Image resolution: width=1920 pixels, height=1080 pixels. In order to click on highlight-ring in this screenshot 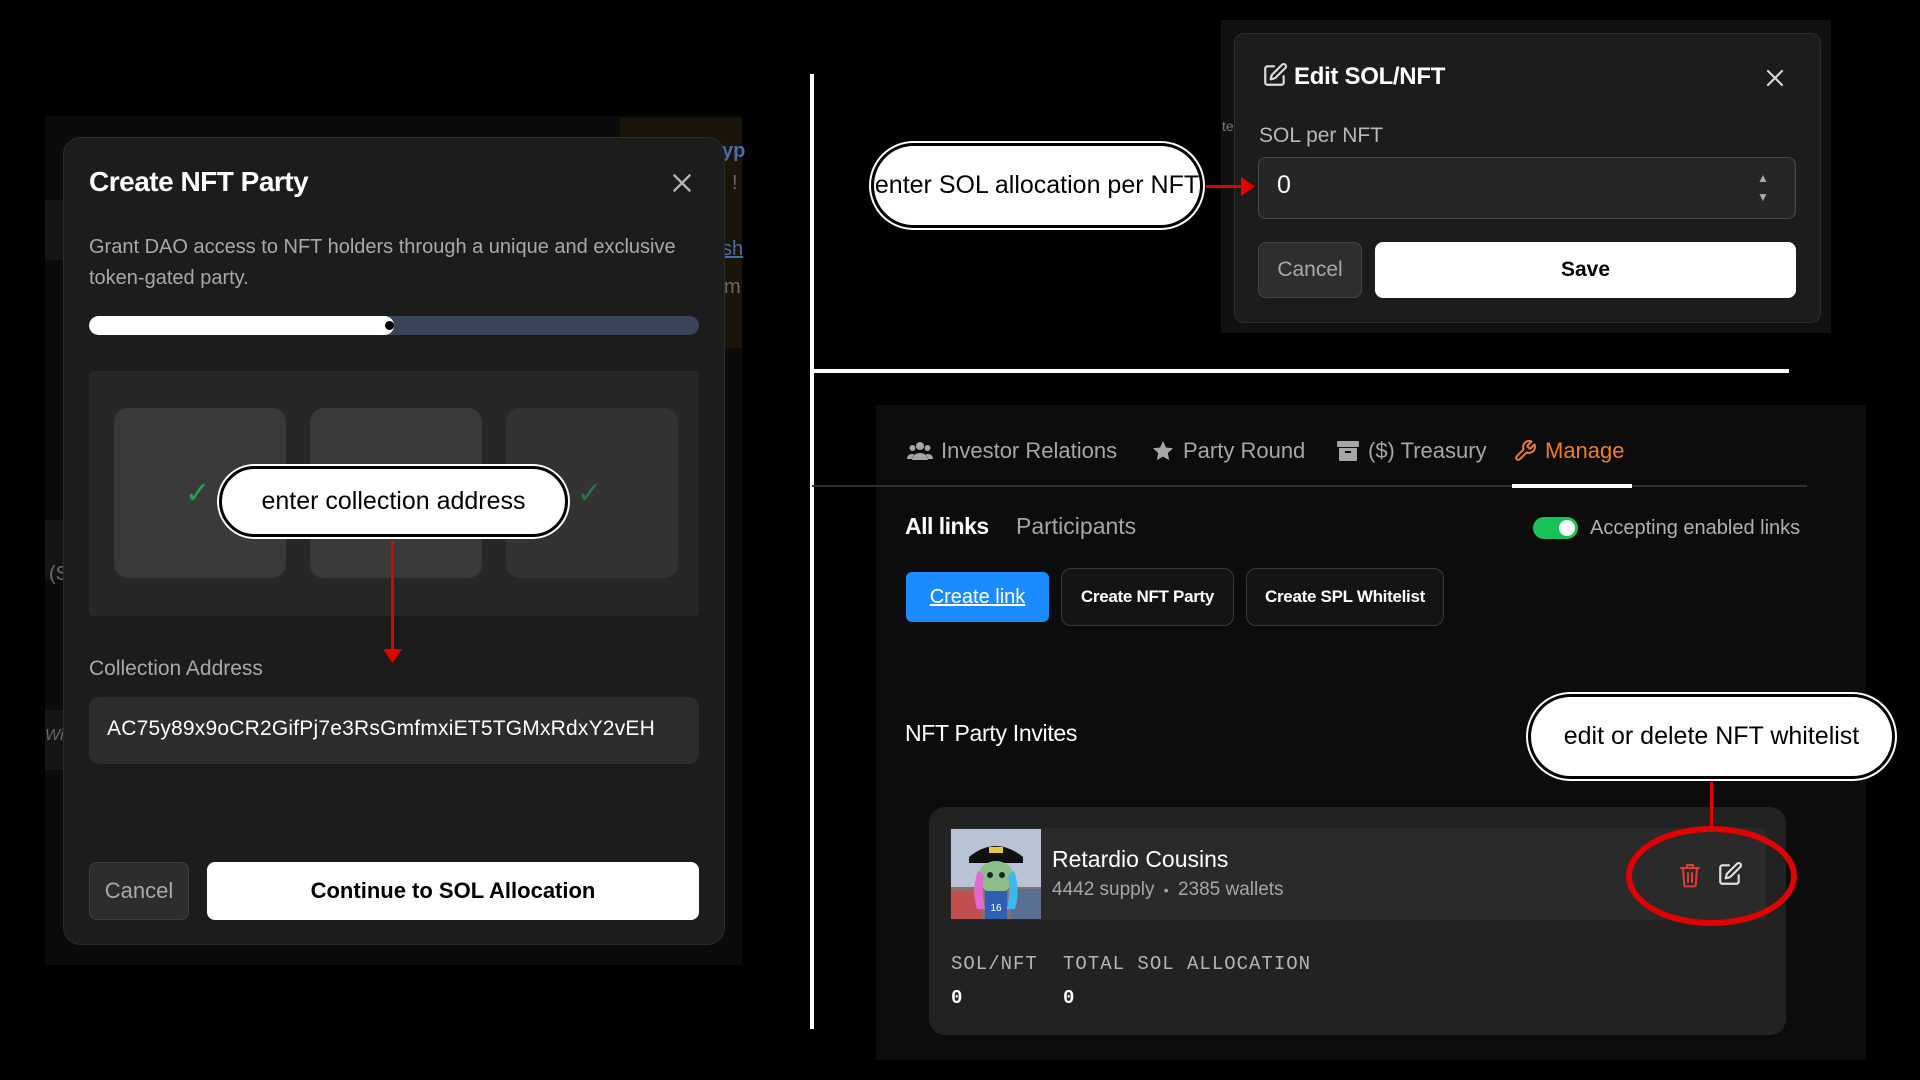, I will do `click(1711, 876)`.